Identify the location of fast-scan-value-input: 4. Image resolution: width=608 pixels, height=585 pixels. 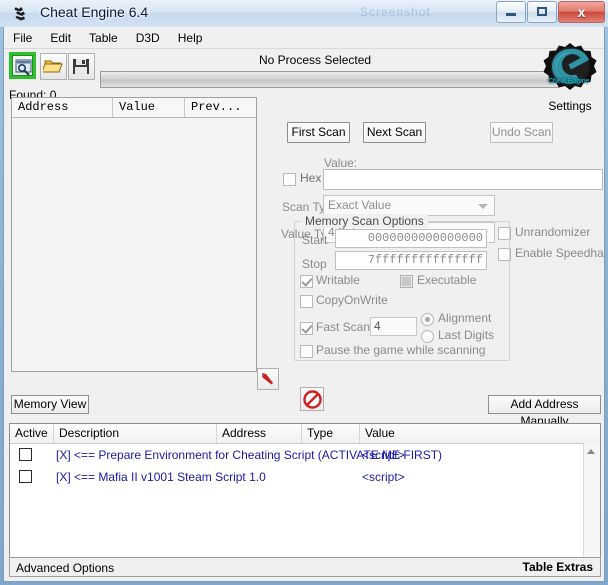
(393, 326).